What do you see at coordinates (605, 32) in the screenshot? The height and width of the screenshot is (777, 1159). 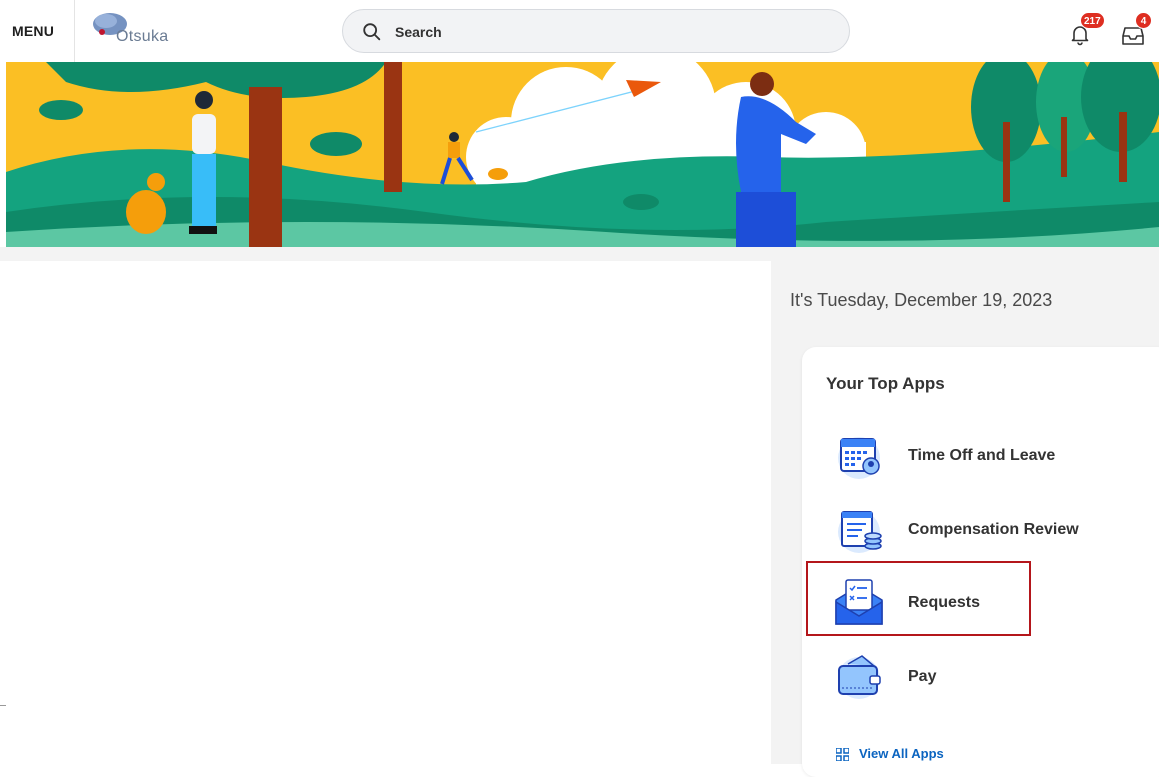 I see `search-input` at bounding box center [605, 32].